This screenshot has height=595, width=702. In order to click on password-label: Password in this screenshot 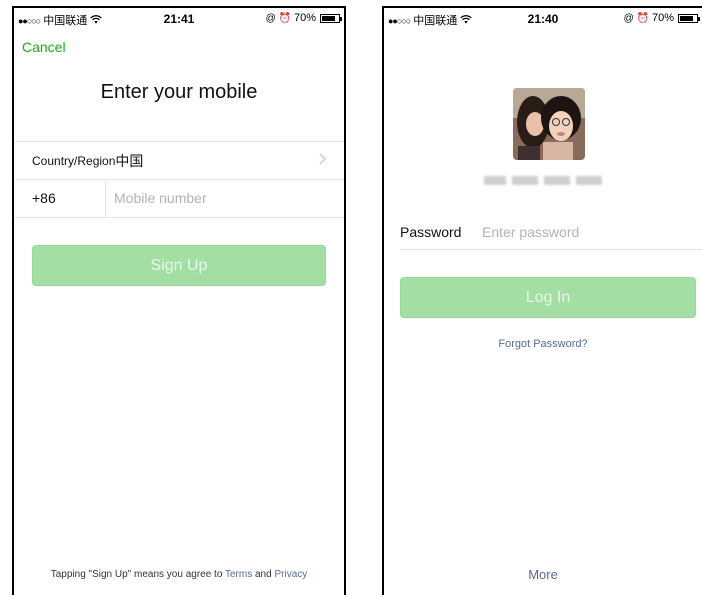, I will do `click(431, 231)`.